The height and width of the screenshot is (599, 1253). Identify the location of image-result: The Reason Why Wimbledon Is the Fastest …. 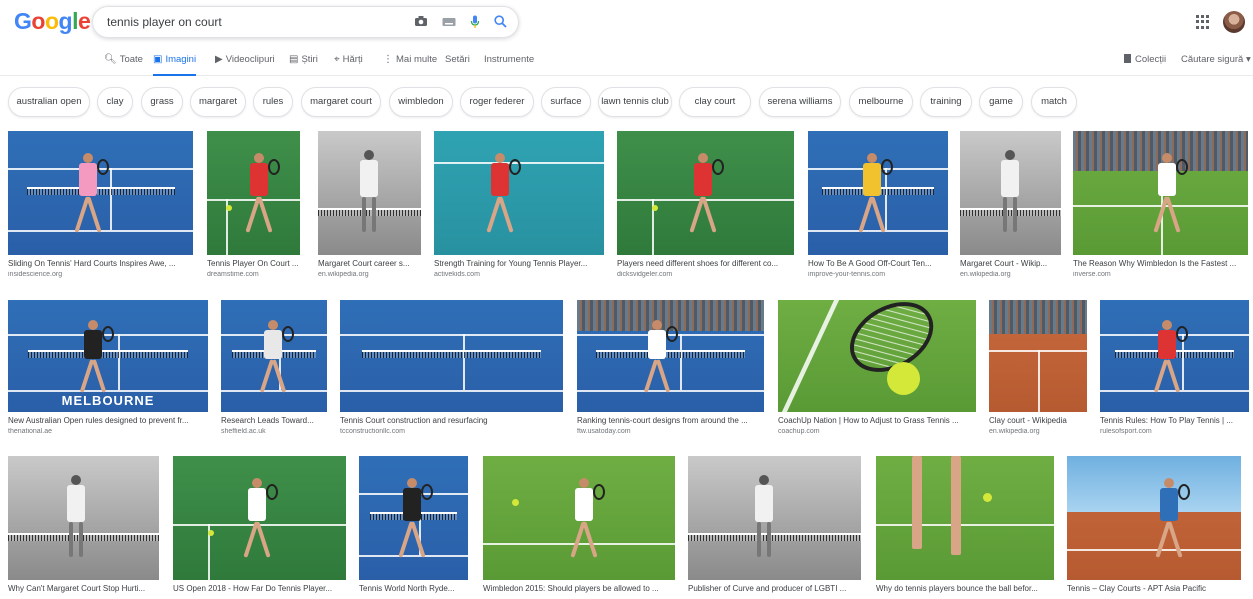
(1160, 208).